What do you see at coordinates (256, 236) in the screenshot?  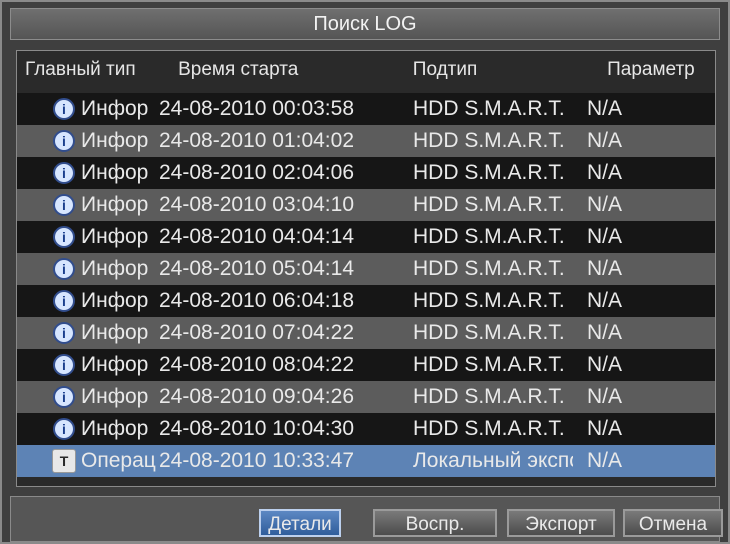 I see `cell-start-time: 24-08-2010 04:04:14` at bounding box center [256, 236].